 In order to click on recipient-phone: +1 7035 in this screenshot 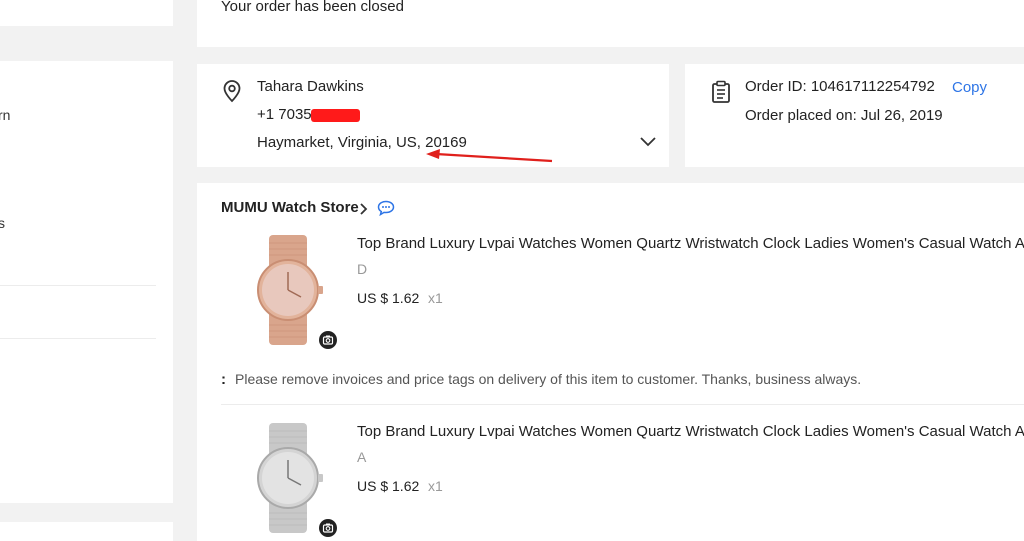, I will do `click(284, 114)`.